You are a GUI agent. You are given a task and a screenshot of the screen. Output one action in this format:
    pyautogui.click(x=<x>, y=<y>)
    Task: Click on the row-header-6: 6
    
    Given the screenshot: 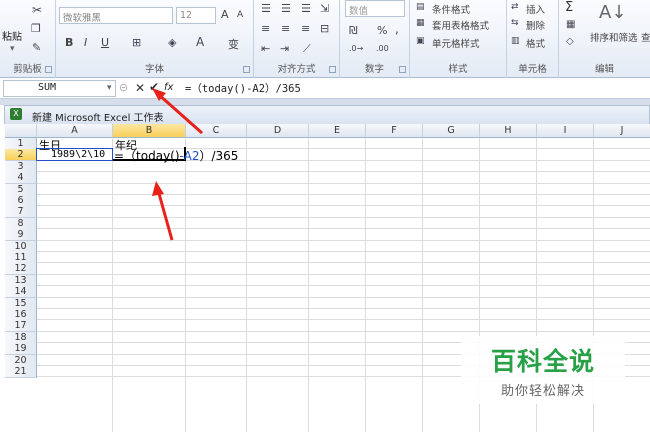 What is the action you would take?
    pyautogui.click(x=21, y=201)
    